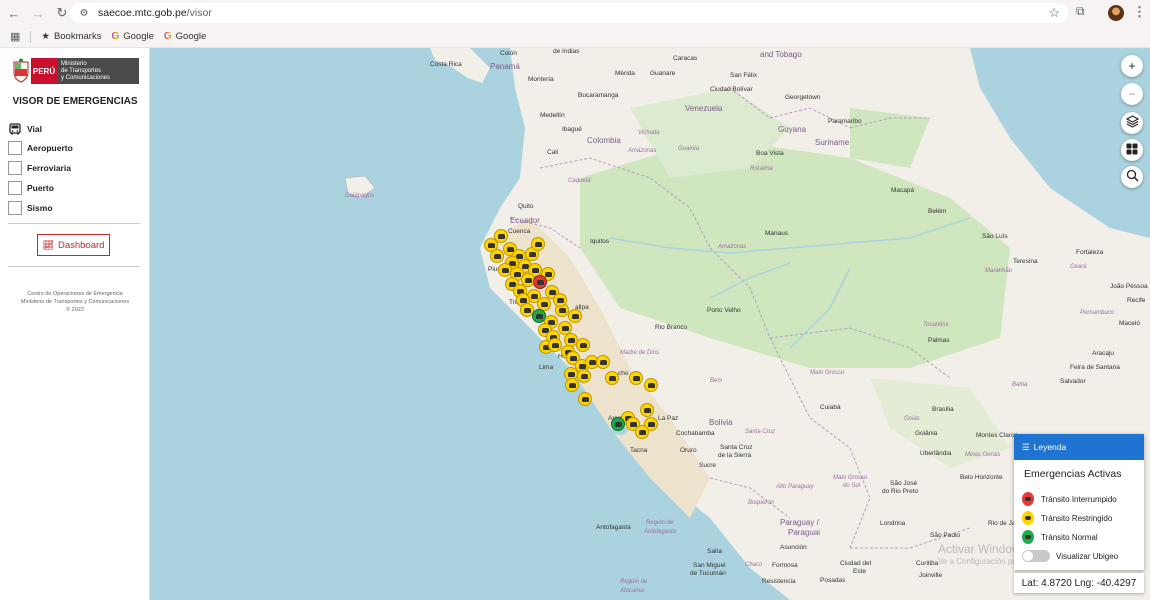 The width and height of the screenshot is (1150, 600). What do you see at coordinates (1080, 11) in the screenshot?
I see `extensions-icon: ⧉` at bounding box center [1080, 11].